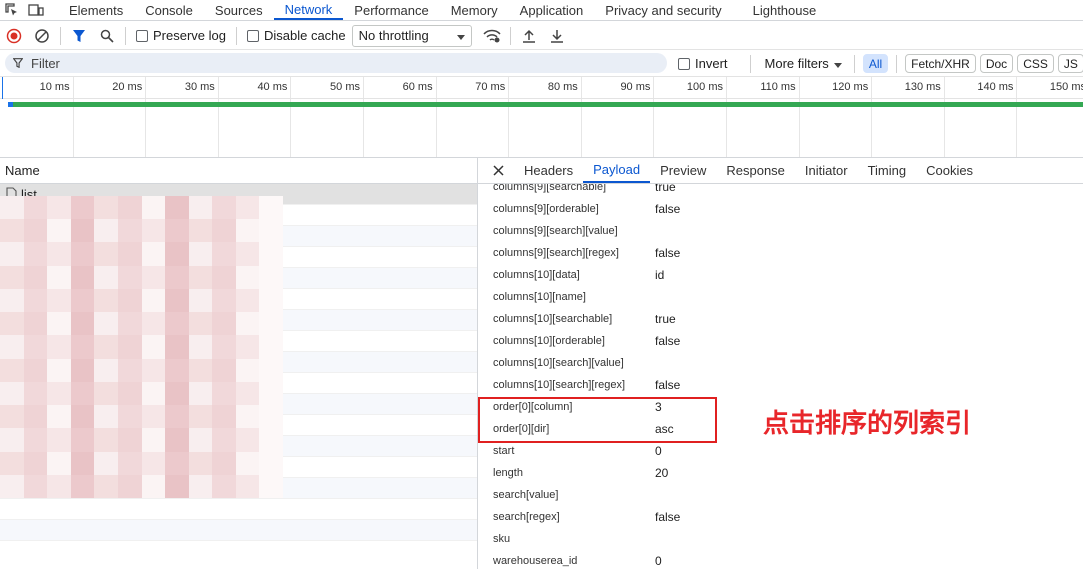  I want to click on tab-network: Network, so click(308, 10).